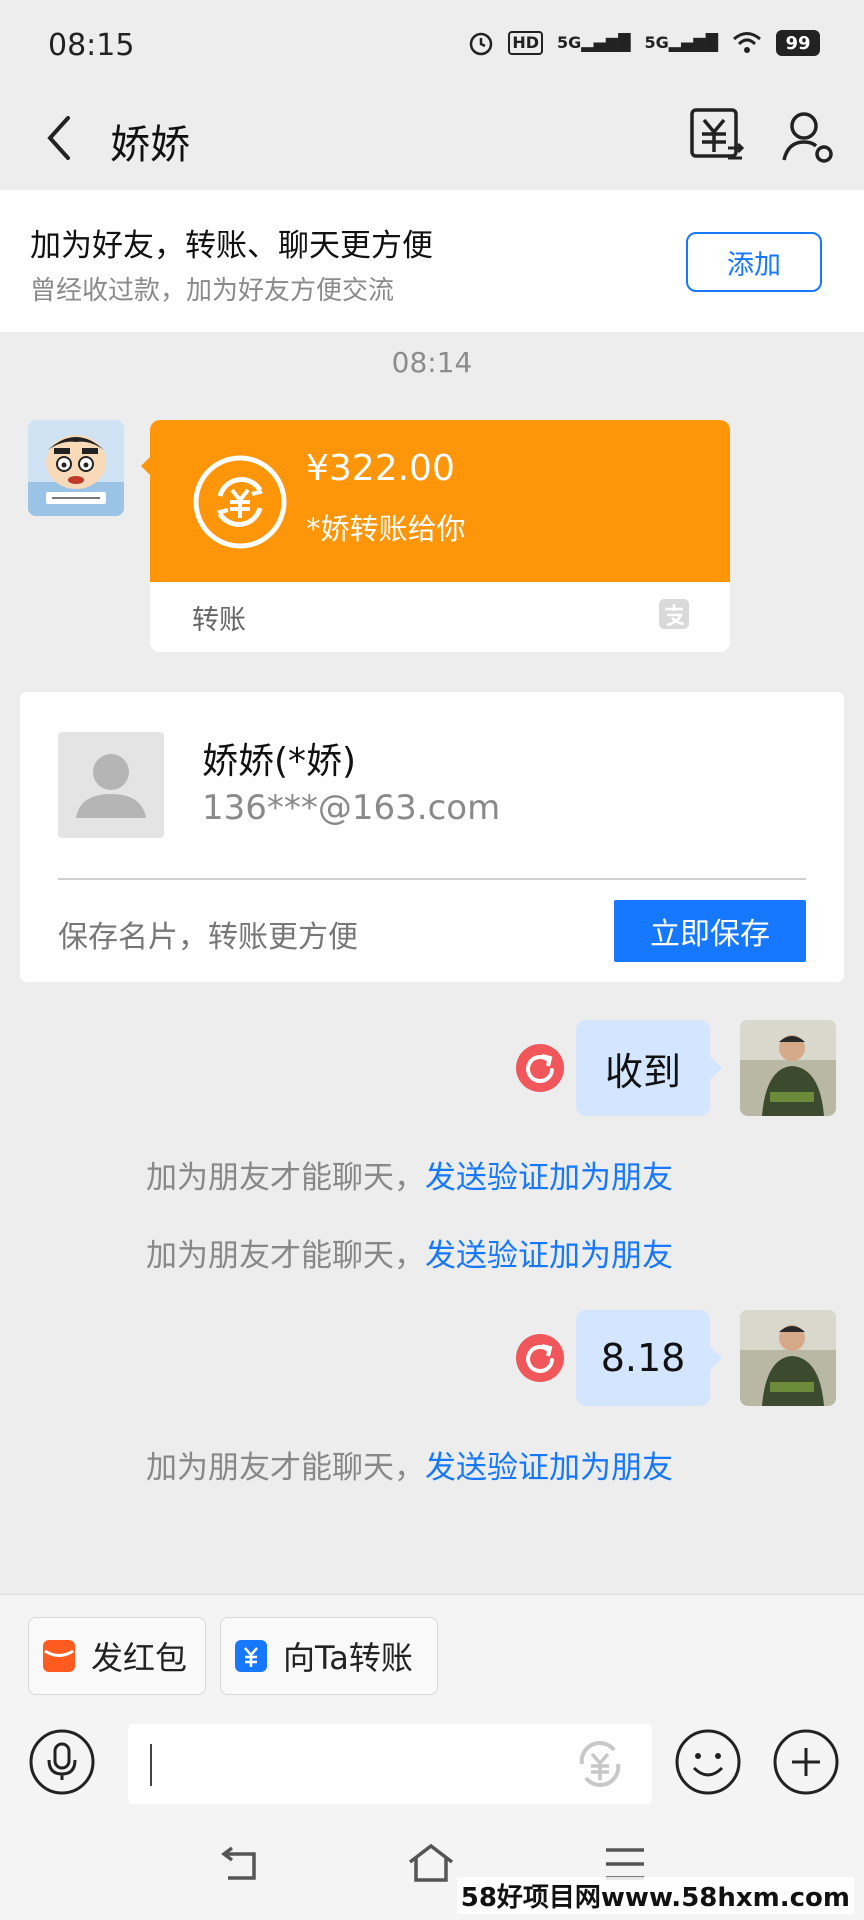 The height and width of the screenshot is (1920, 864). Describe the element at coordinates (600, 1764) in the screenshot. I see `yuan-transfer-input-icon` at that location.